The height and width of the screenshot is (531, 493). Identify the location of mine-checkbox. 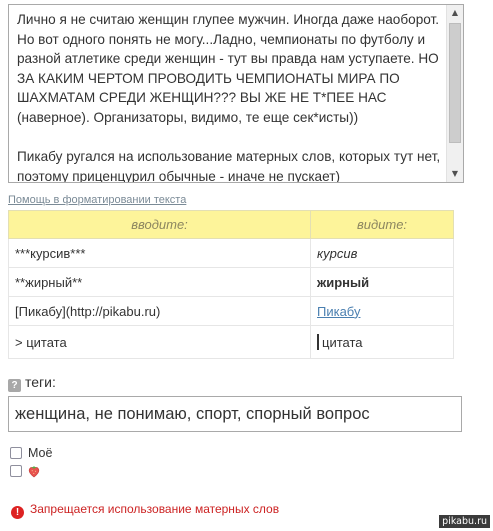
(16, 453).